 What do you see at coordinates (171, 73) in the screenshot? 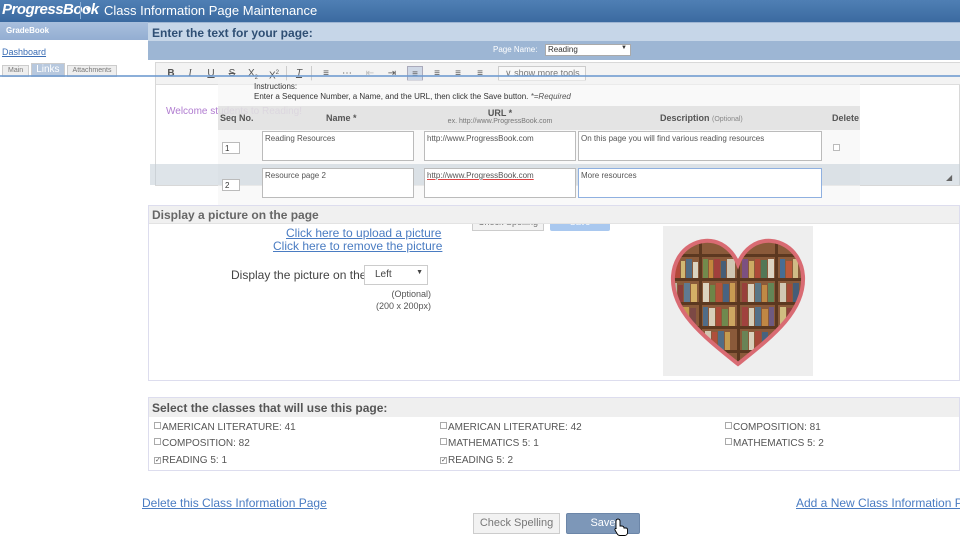
I see `bold-icon: B` at bounding box center [171, 73].